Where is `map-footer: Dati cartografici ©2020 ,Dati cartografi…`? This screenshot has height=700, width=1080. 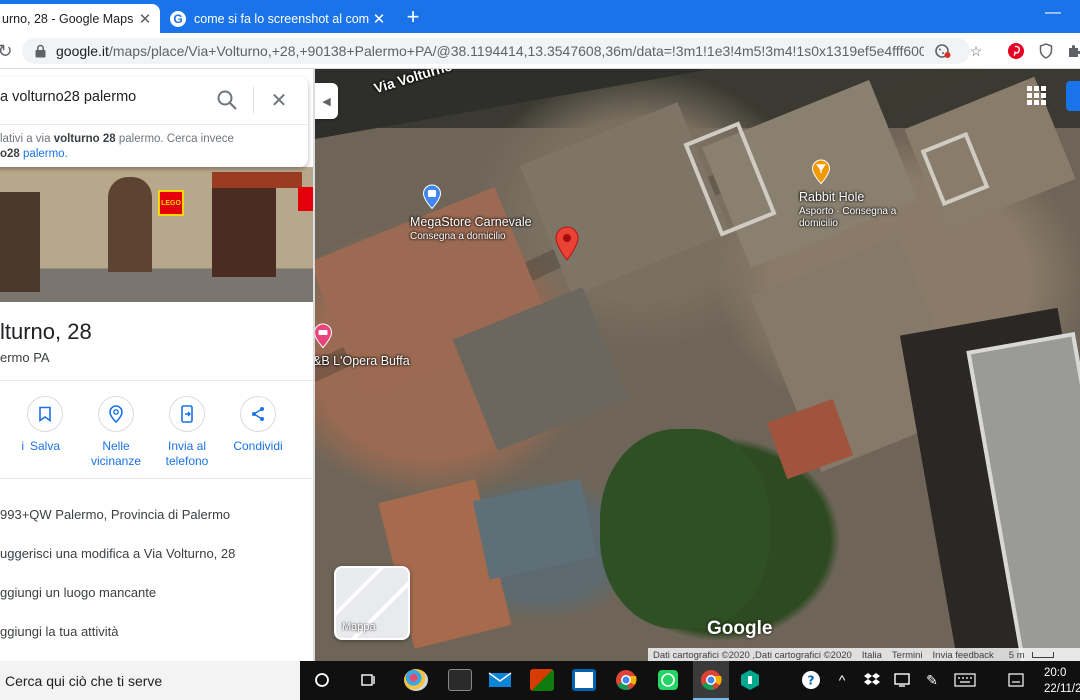
map-footer: Dati cartografici ©2020 ,Dati cartografi… is located at coordinates (864, 654).